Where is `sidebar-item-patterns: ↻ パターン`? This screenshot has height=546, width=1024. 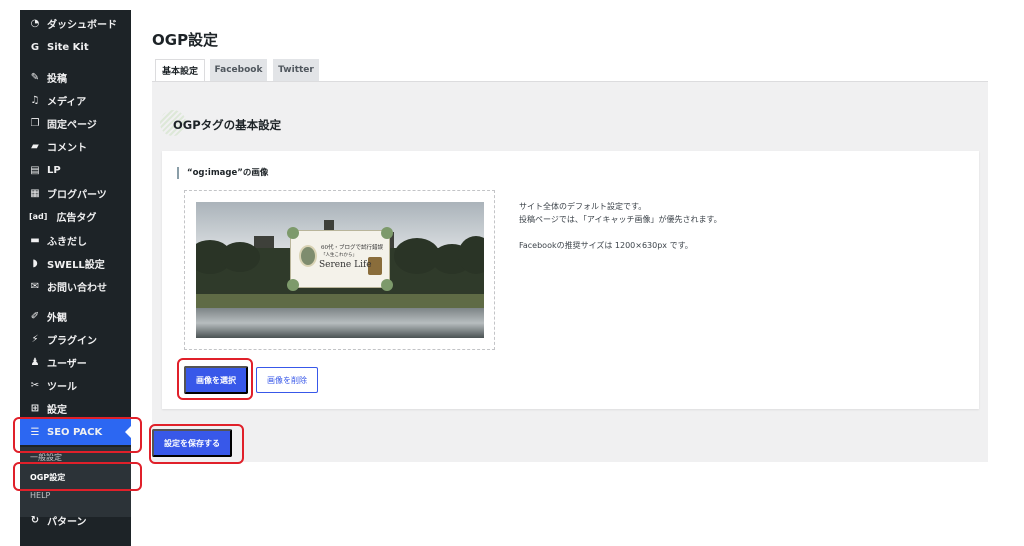 sidebar-item-patterns: ↻ パターン is located at coordinates (75, 520).